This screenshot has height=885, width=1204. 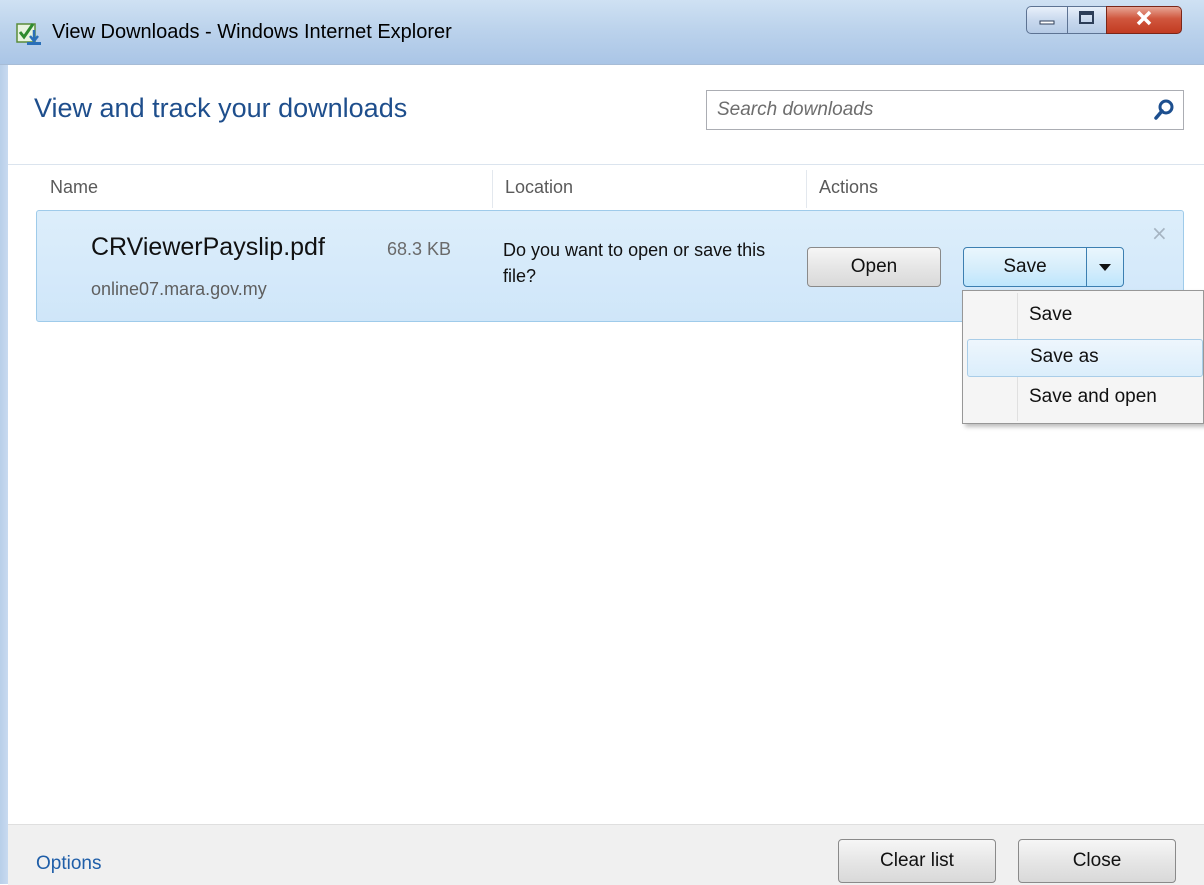 I want to click on maximize-button, so click(x=1087, y=20).